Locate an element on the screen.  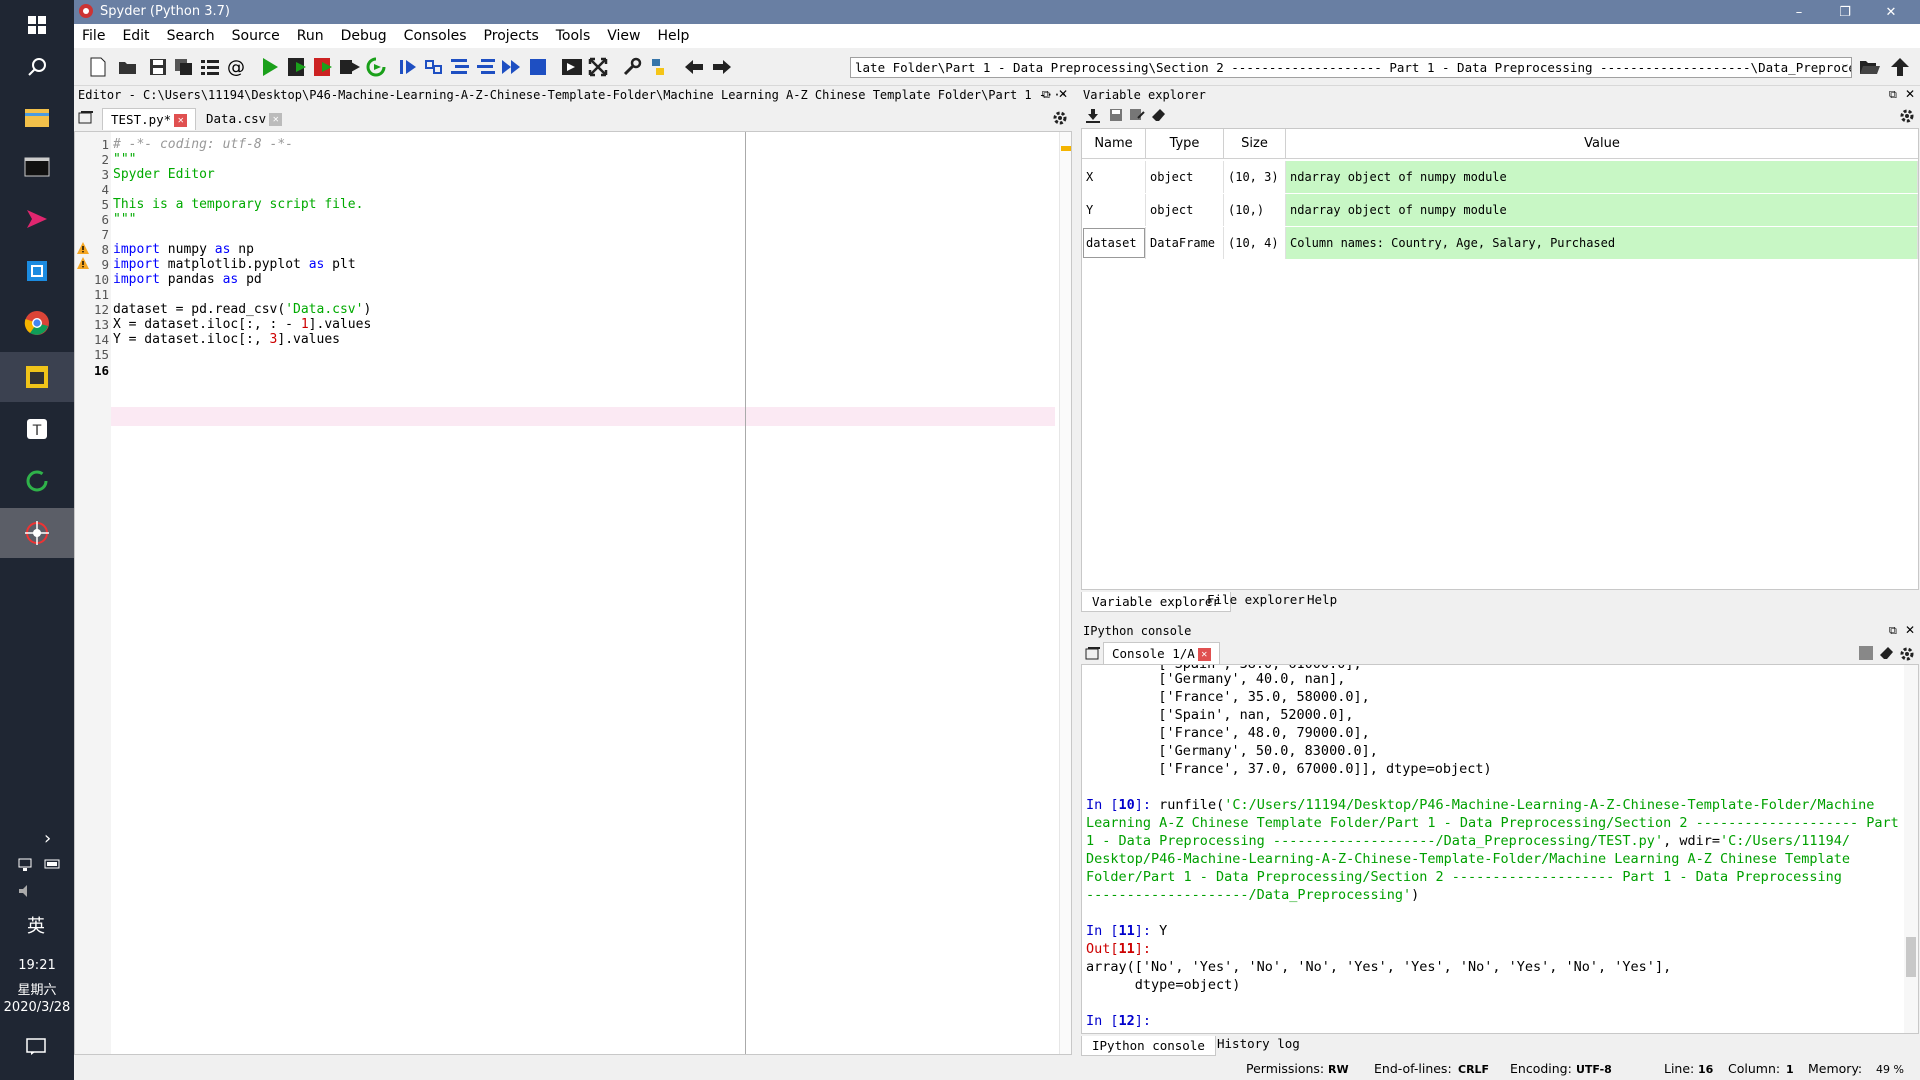
menu-file: File is located at coordinates (93, 36).